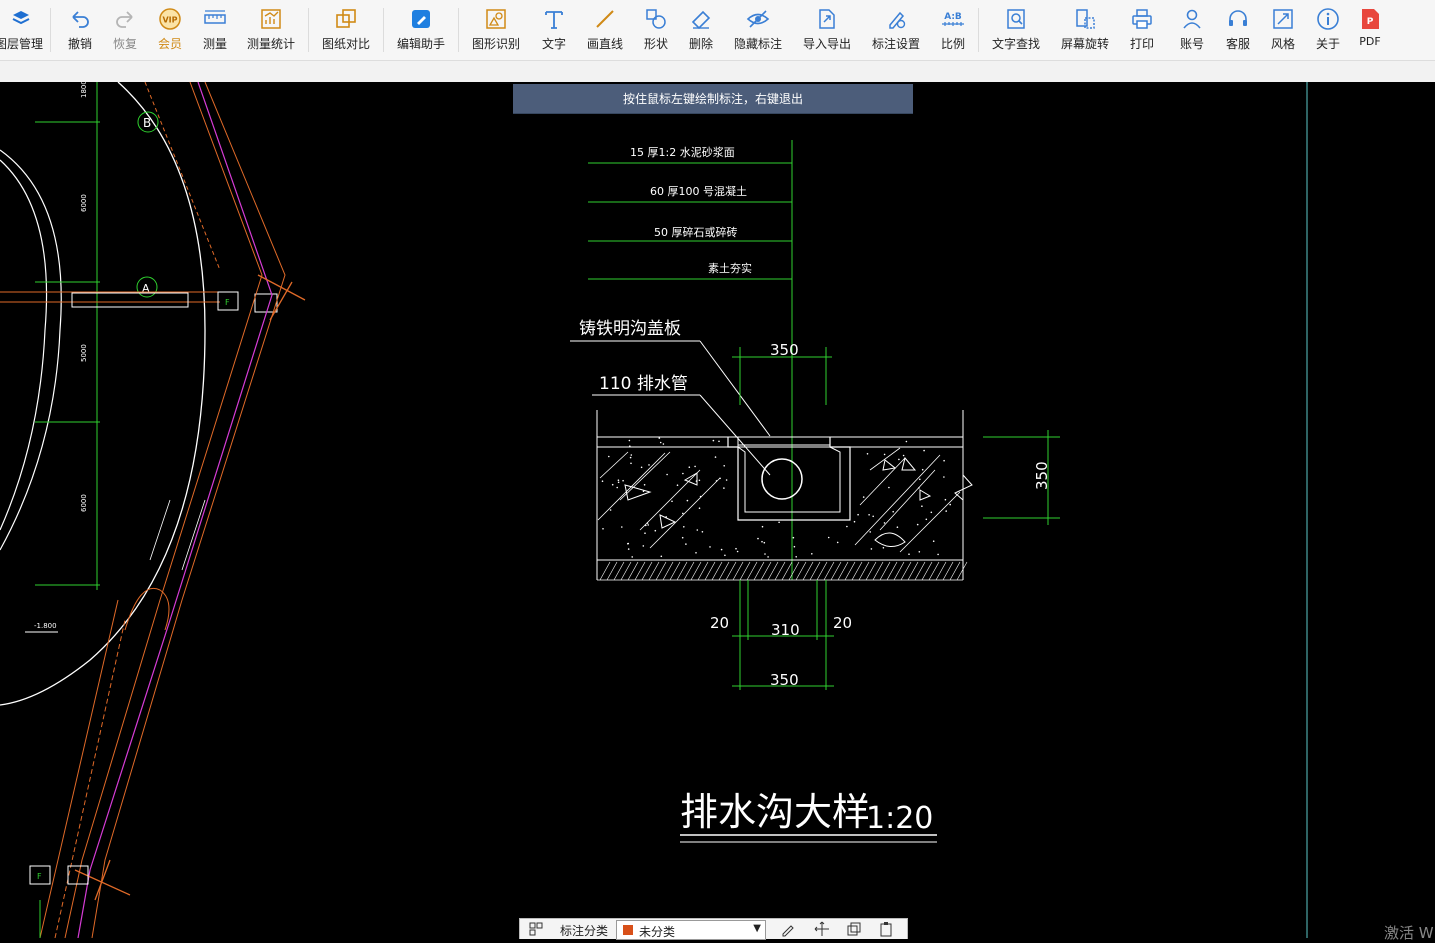  Describe the element at coordinates (214, 44) in the screenshot. I see `toolbar-label: 测量` at that location.